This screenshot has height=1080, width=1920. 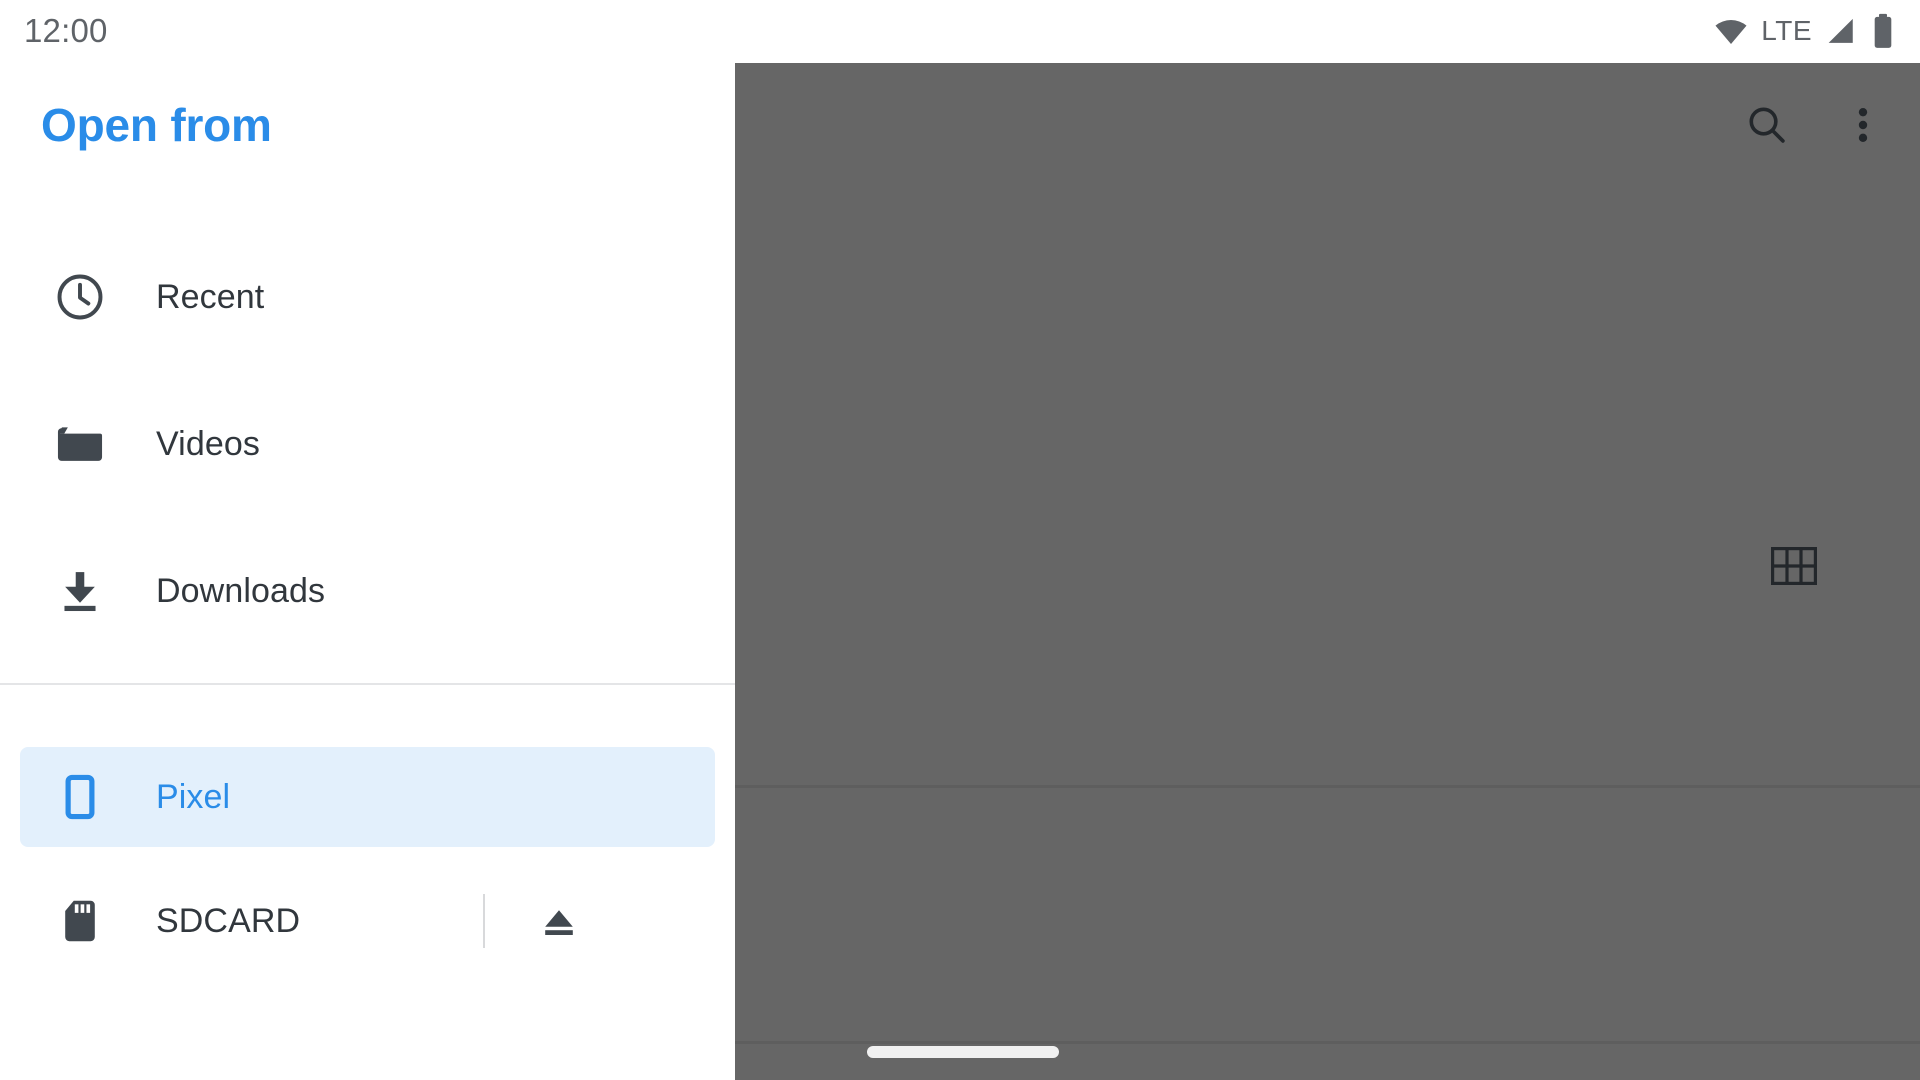 What do you see at coordinates (156, 125) in the screenshot?
I see `drawer-title: Open from` at bounding box center [156, 125].